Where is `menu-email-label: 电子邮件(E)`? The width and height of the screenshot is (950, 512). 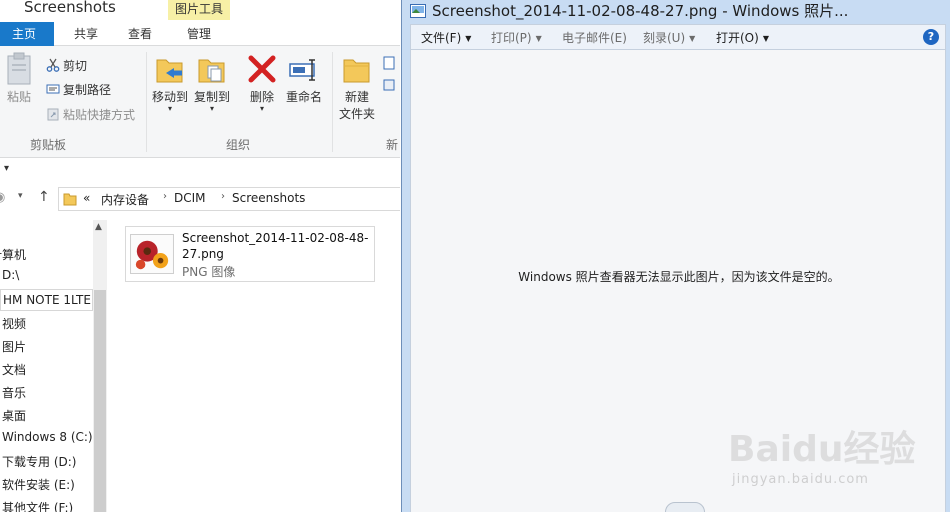
menu-email-label: 电子邮件(E) is located at coordinates (594, 38).